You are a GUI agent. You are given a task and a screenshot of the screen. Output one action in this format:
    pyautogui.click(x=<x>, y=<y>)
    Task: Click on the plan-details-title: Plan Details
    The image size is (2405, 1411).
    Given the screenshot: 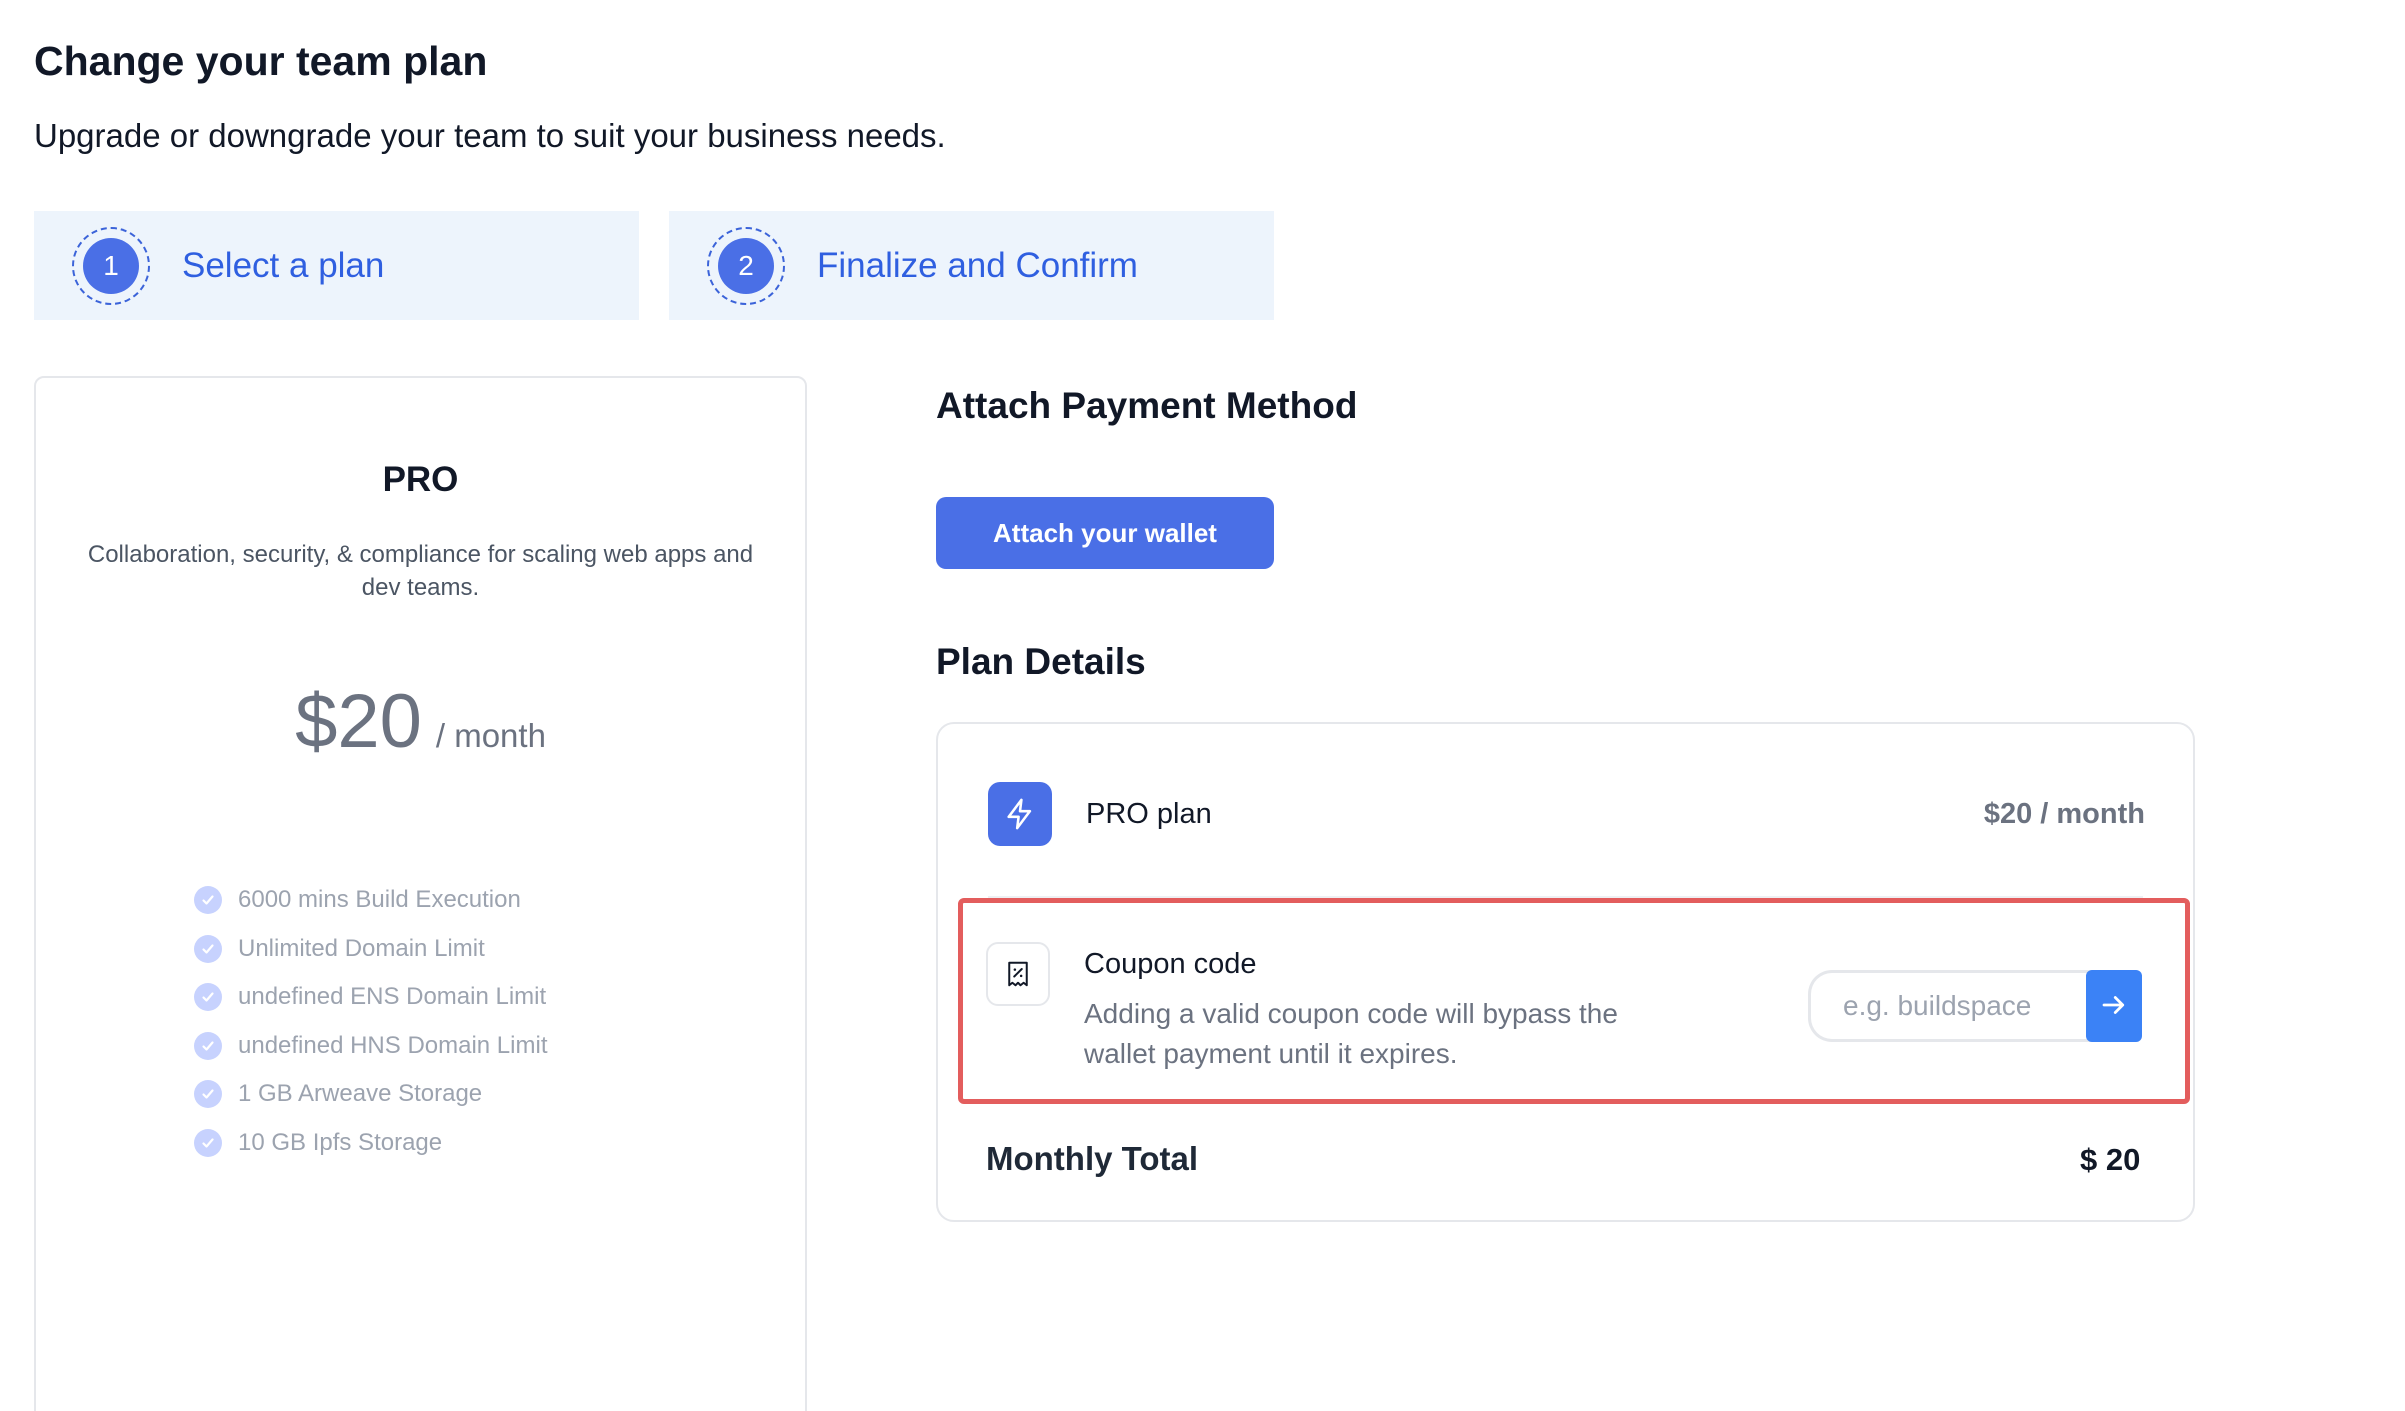 What is the action you would take?
    pyautogui.click(x=1041, y=661)
    